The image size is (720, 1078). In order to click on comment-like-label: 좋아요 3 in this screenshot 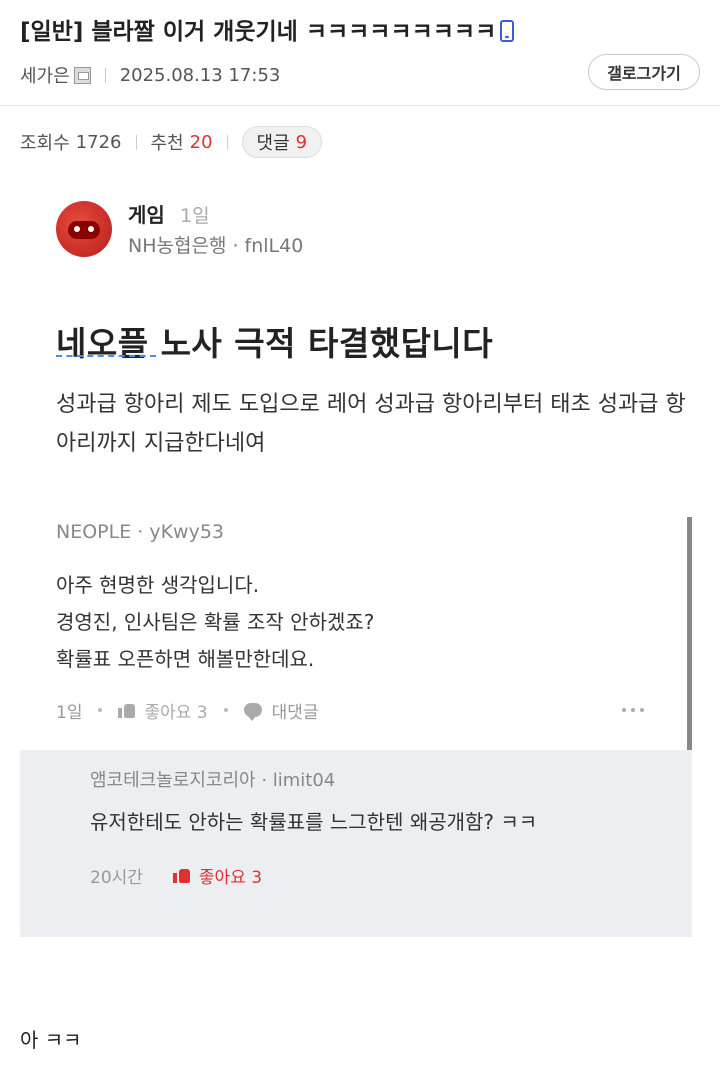, I will do `click(176, 712)`.